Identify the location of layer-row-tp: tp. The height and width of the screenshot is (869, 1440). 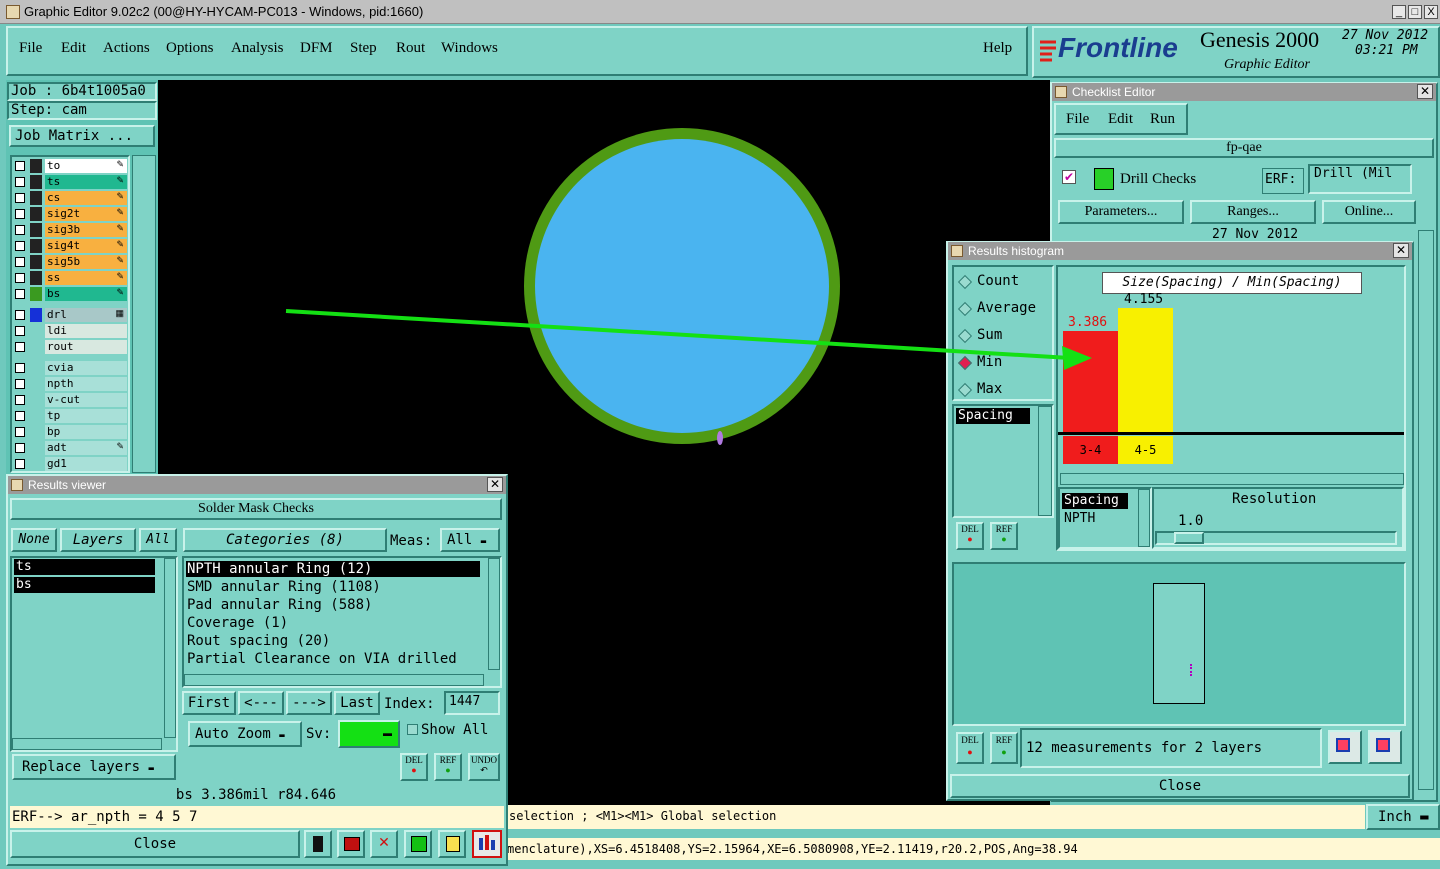
(70, 416).